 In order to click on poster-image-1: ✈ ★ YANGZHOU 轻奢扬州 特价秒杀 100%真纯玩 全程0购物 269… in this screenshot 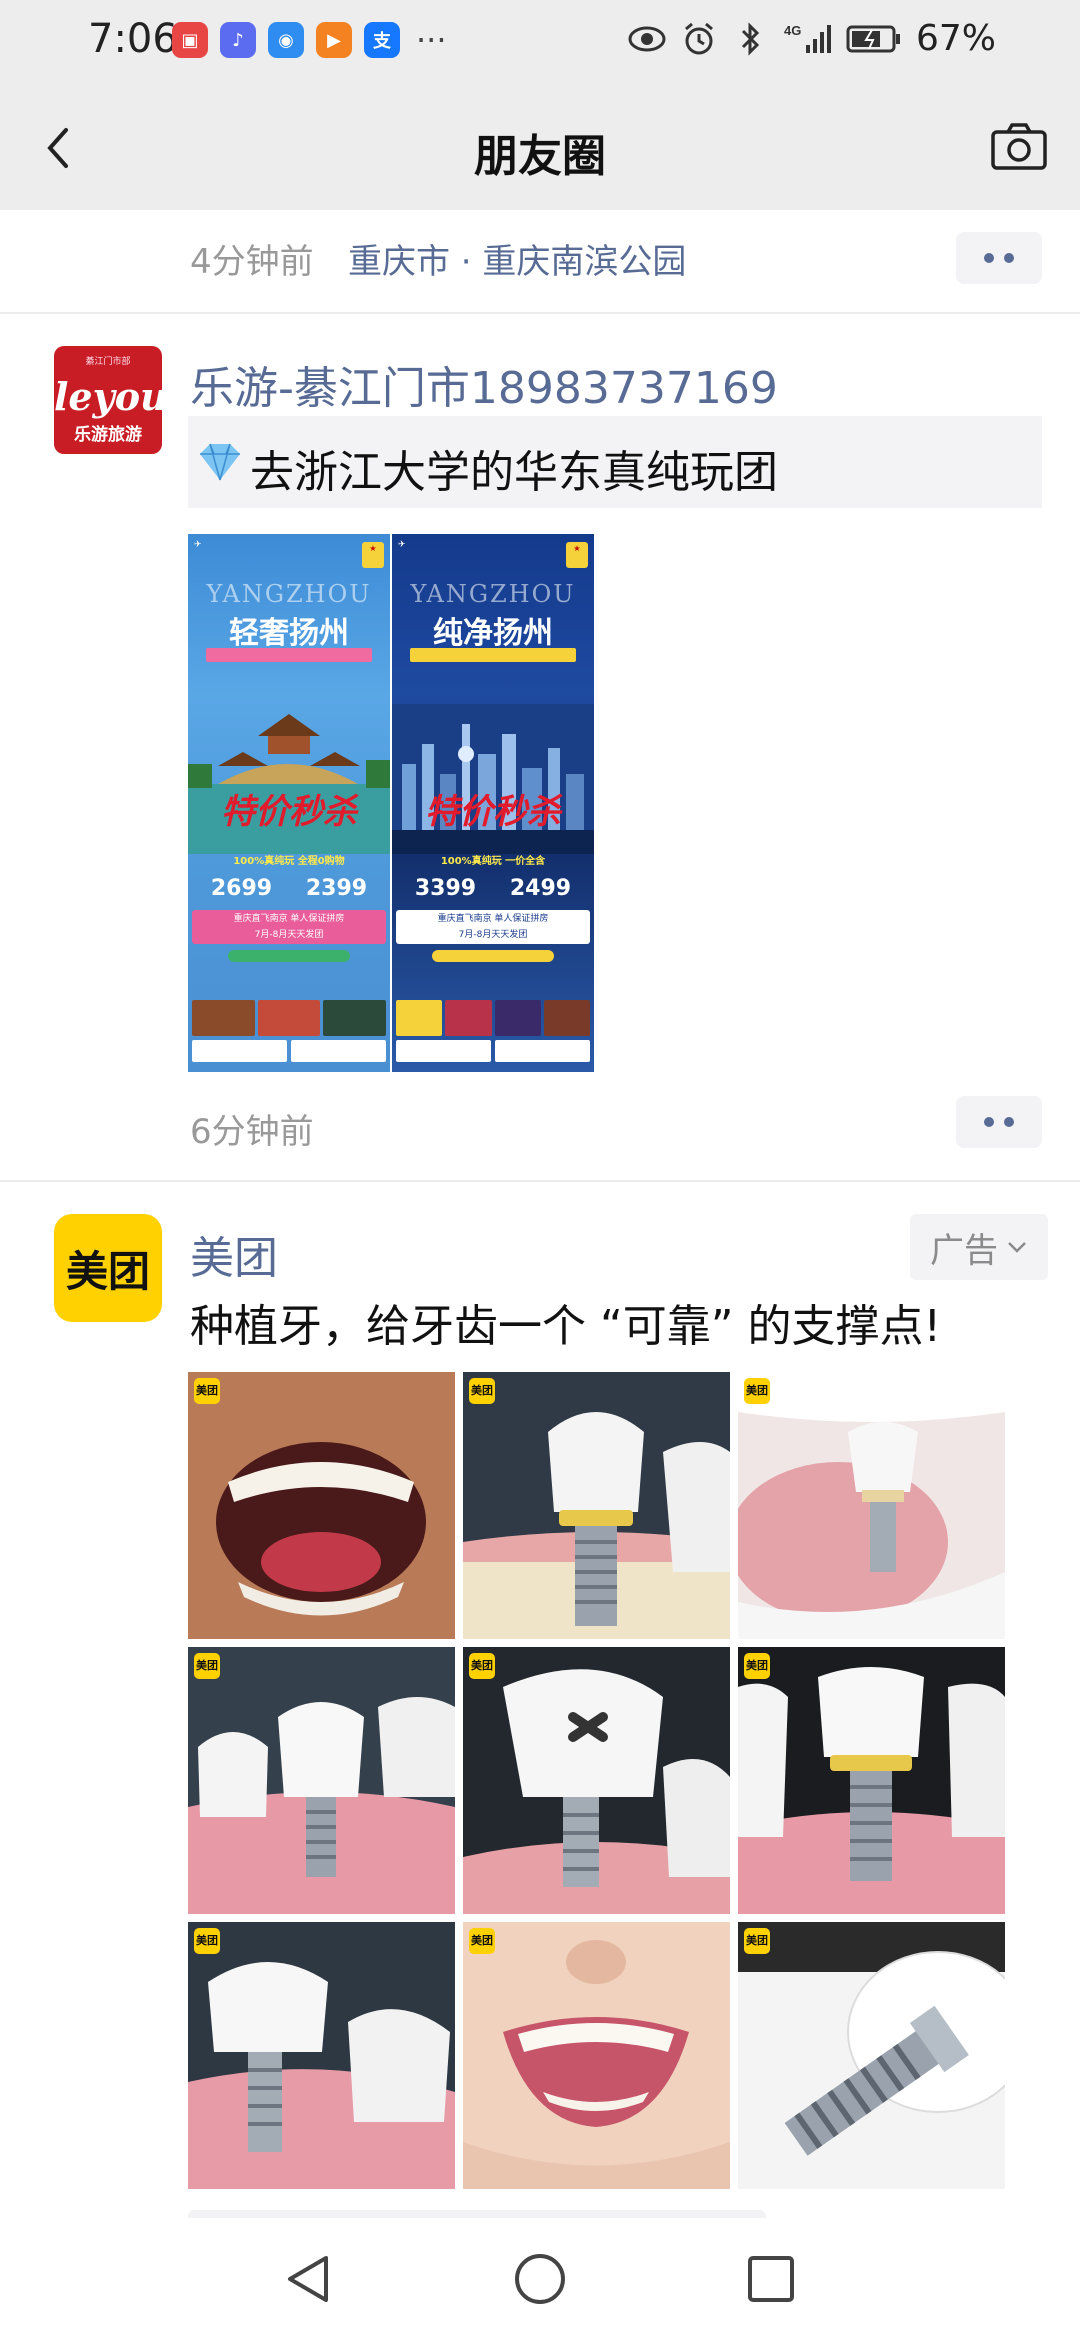, I will do `click(289, 803)`.